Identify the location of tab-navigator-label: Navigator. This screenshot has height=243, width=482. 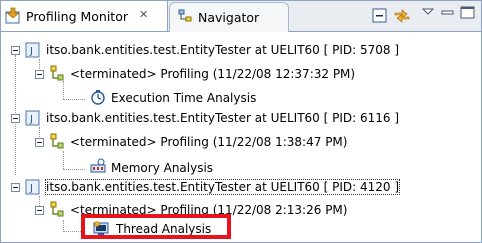
(229, 17).